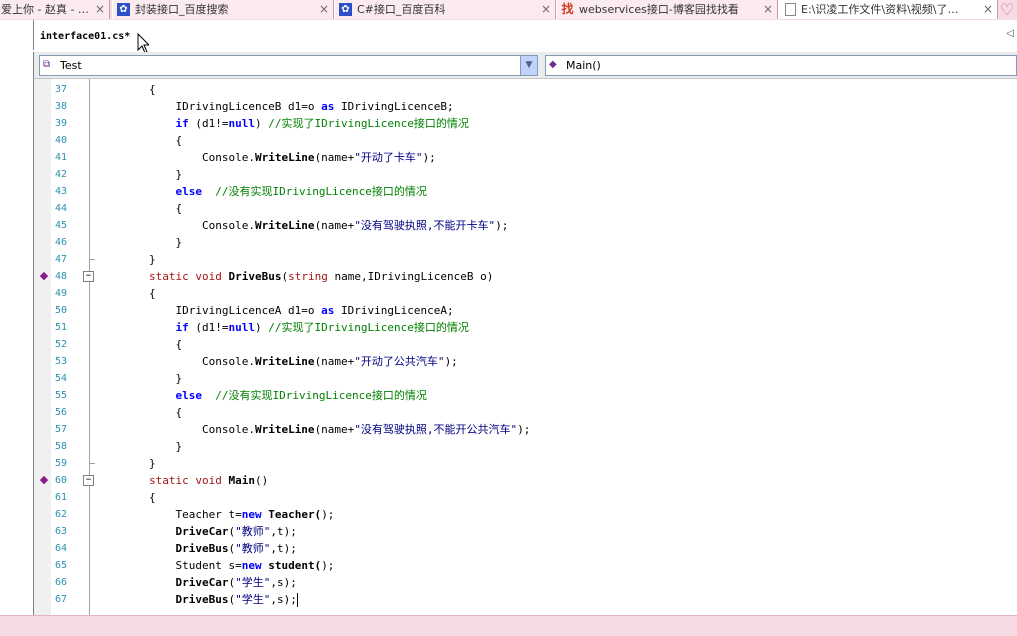 This screenshot has width=1017, height=636. Describe the element at coordinates (1007, 10) in the screenshot. I see `heart-icon: ♡` at that location.